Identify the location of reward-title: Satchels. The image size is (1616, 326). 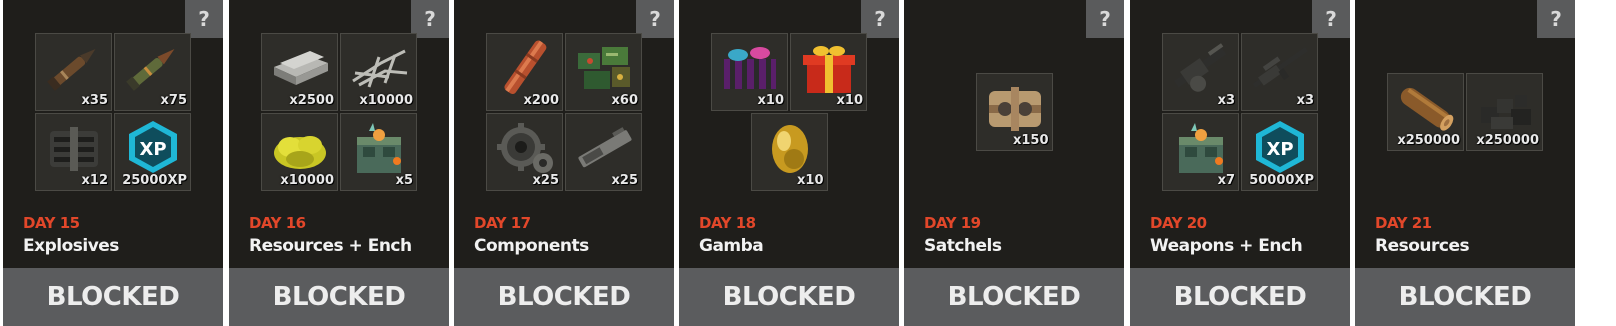
(963, 246).